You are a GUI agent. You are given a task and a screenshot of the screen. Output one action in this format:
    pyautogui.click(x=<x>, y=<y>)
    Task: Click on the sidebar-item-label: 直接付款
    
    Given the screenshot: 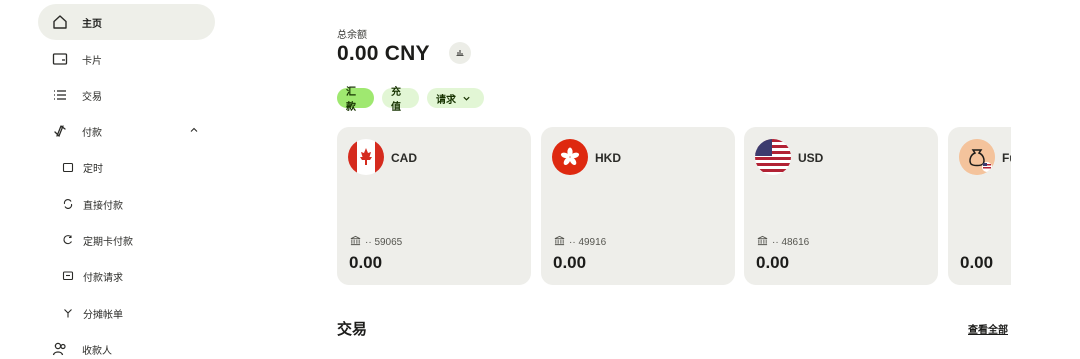 What is the action you would take?
    pyautogui.click(x=103, y=206)
    